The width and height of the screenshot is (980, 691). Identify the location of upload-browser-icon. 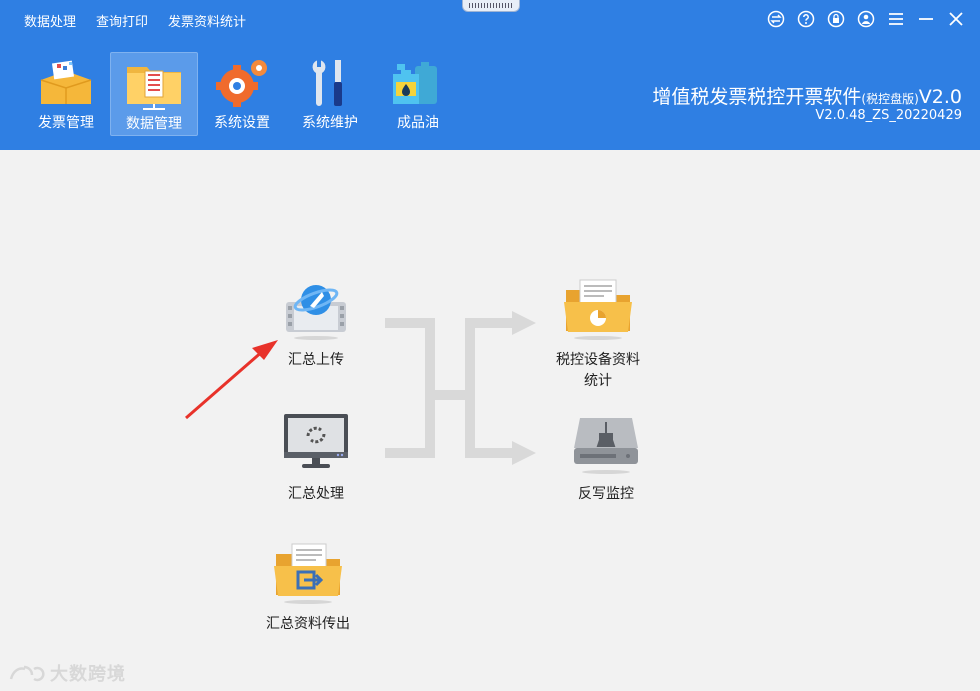
(316, 310).